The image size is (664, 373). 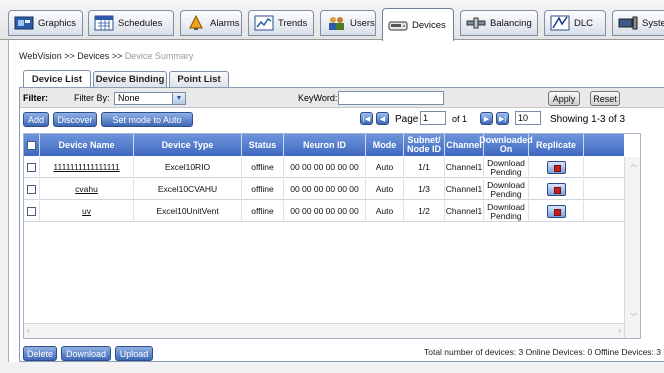 What do you see at coordinates (633, 317) in the screenshot?
I see `scroll-down-icon: ﹀` at bounding box center [633, 317].